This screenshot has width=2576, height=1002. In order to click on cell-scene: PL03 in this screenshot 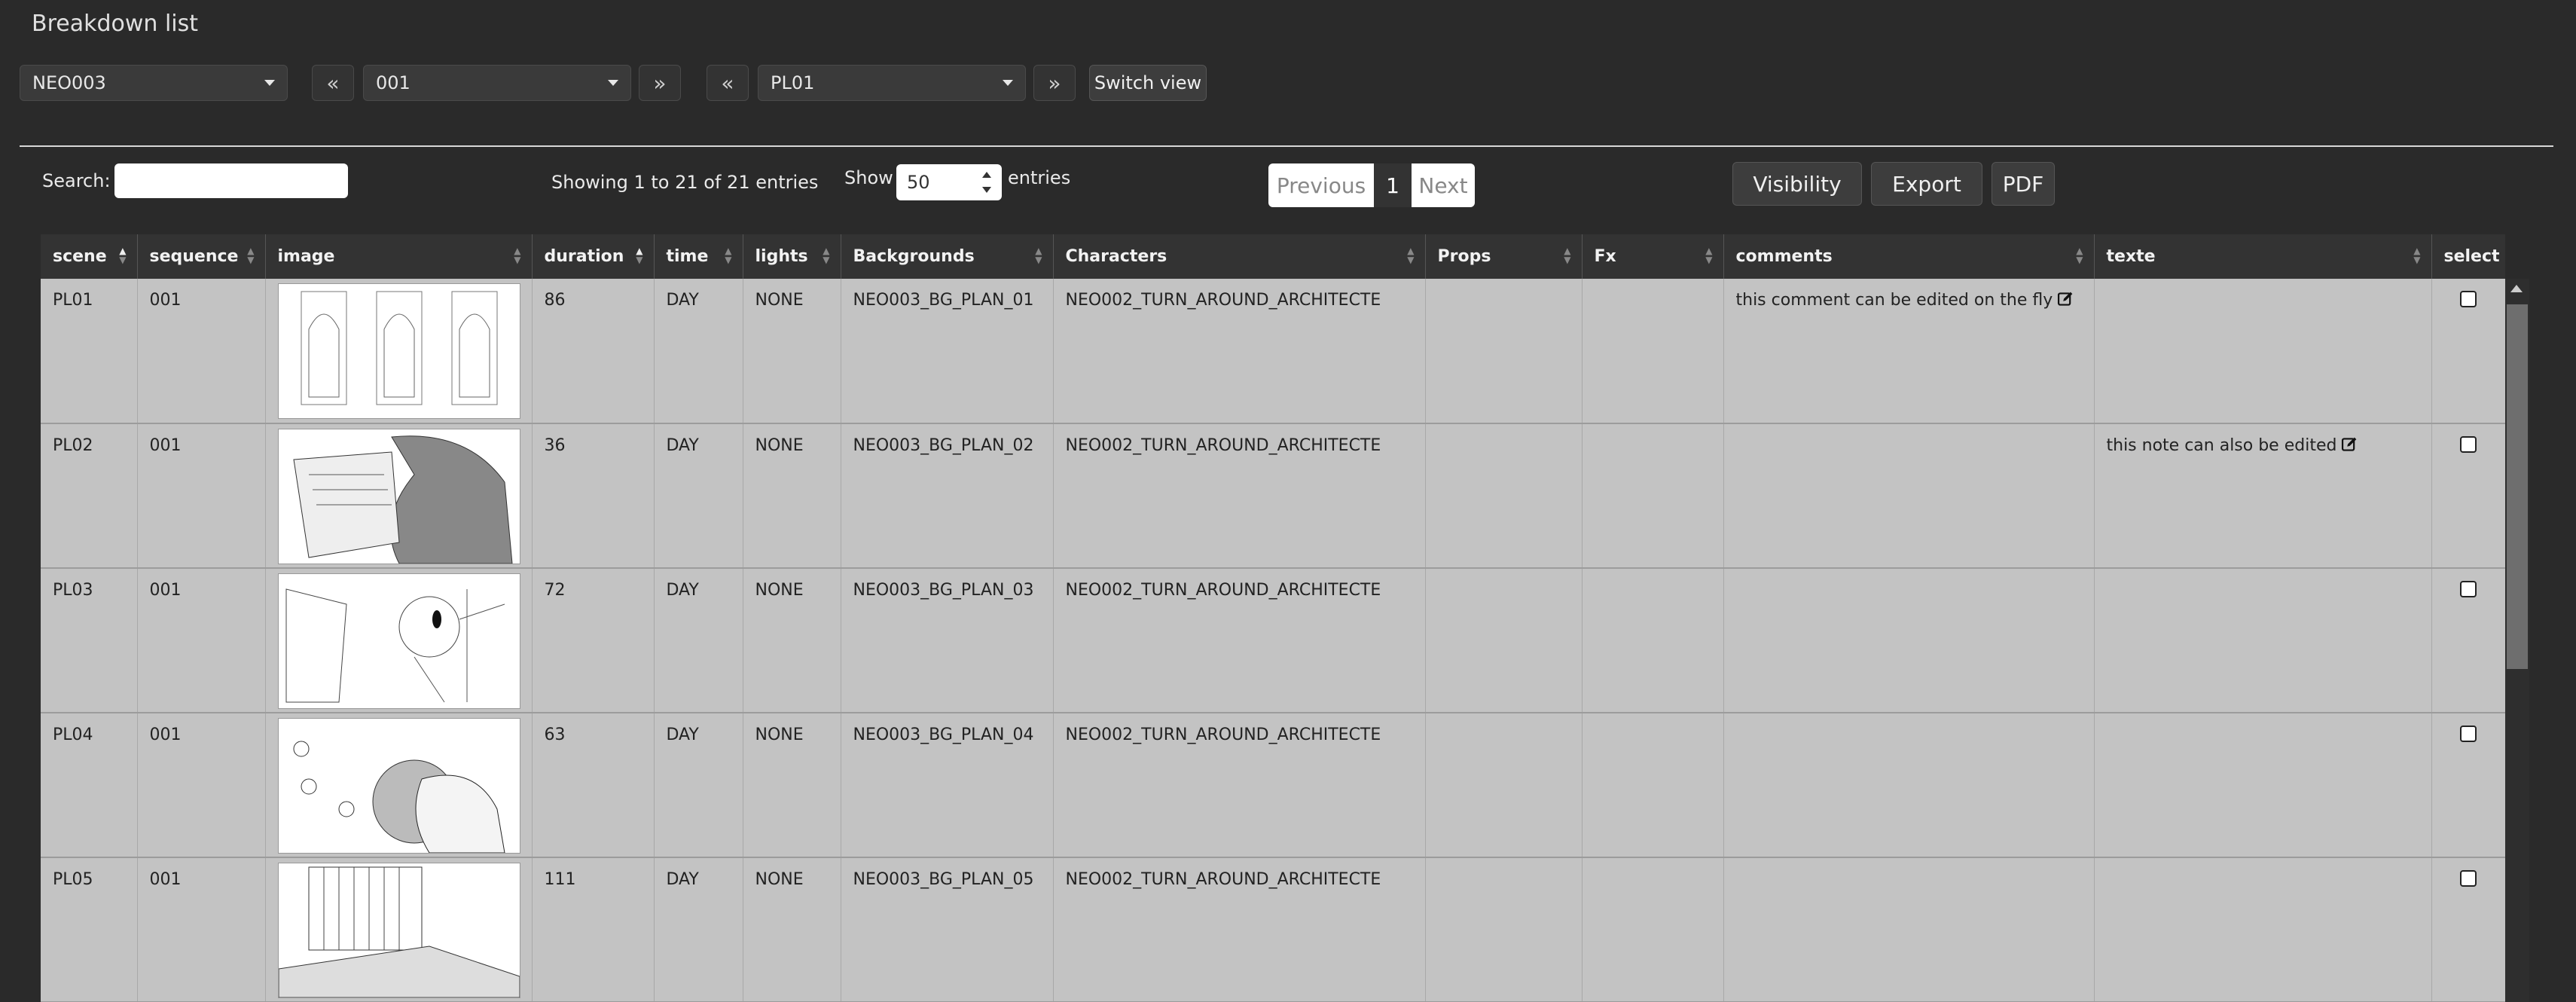, I will do `click(90, 640)`.